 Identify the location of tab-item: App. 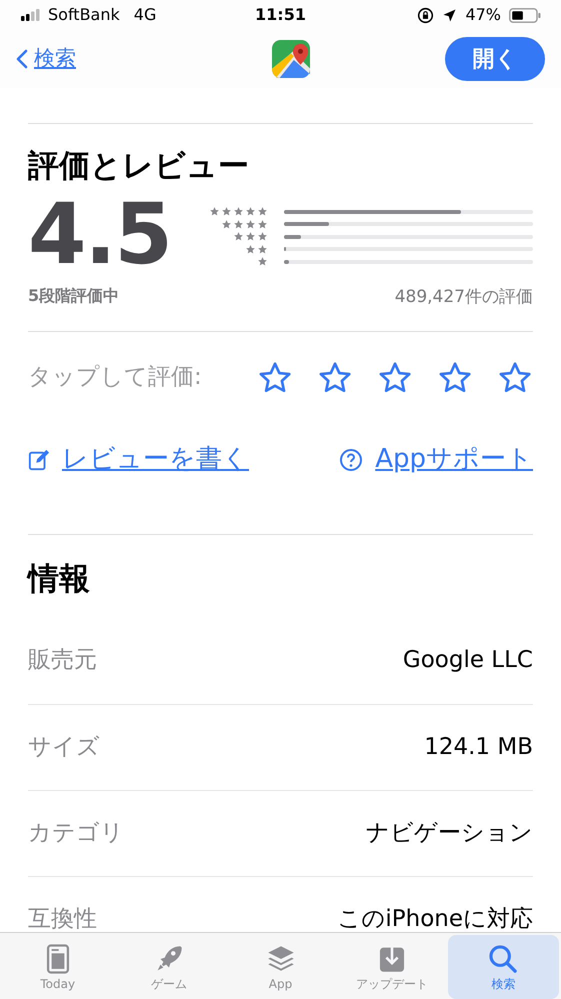
(280, 967).